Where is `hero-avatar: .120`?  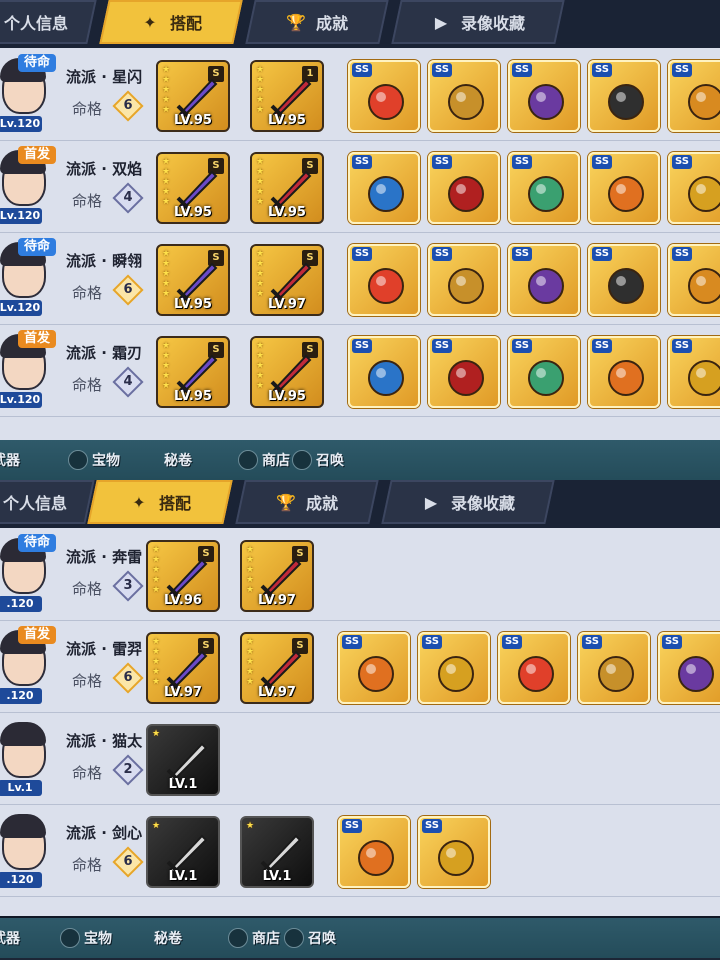
hero-avatar: .120 is located at coordinates (23, 849).